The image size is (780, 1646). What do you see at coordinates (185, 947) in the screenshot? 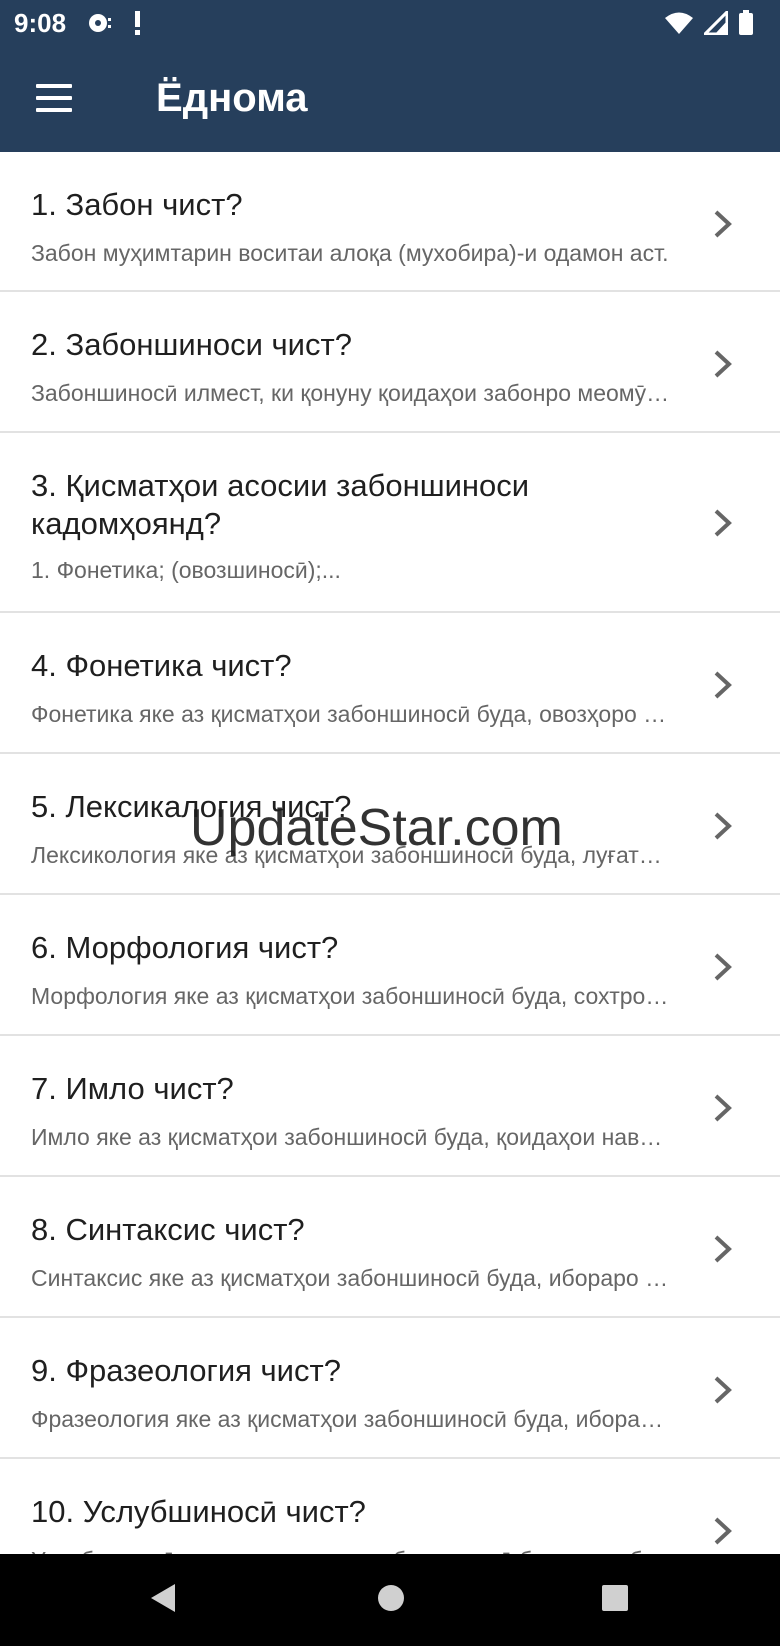
I see `item-title: 6. Морфология чист?` at bounding box center [185, 947].